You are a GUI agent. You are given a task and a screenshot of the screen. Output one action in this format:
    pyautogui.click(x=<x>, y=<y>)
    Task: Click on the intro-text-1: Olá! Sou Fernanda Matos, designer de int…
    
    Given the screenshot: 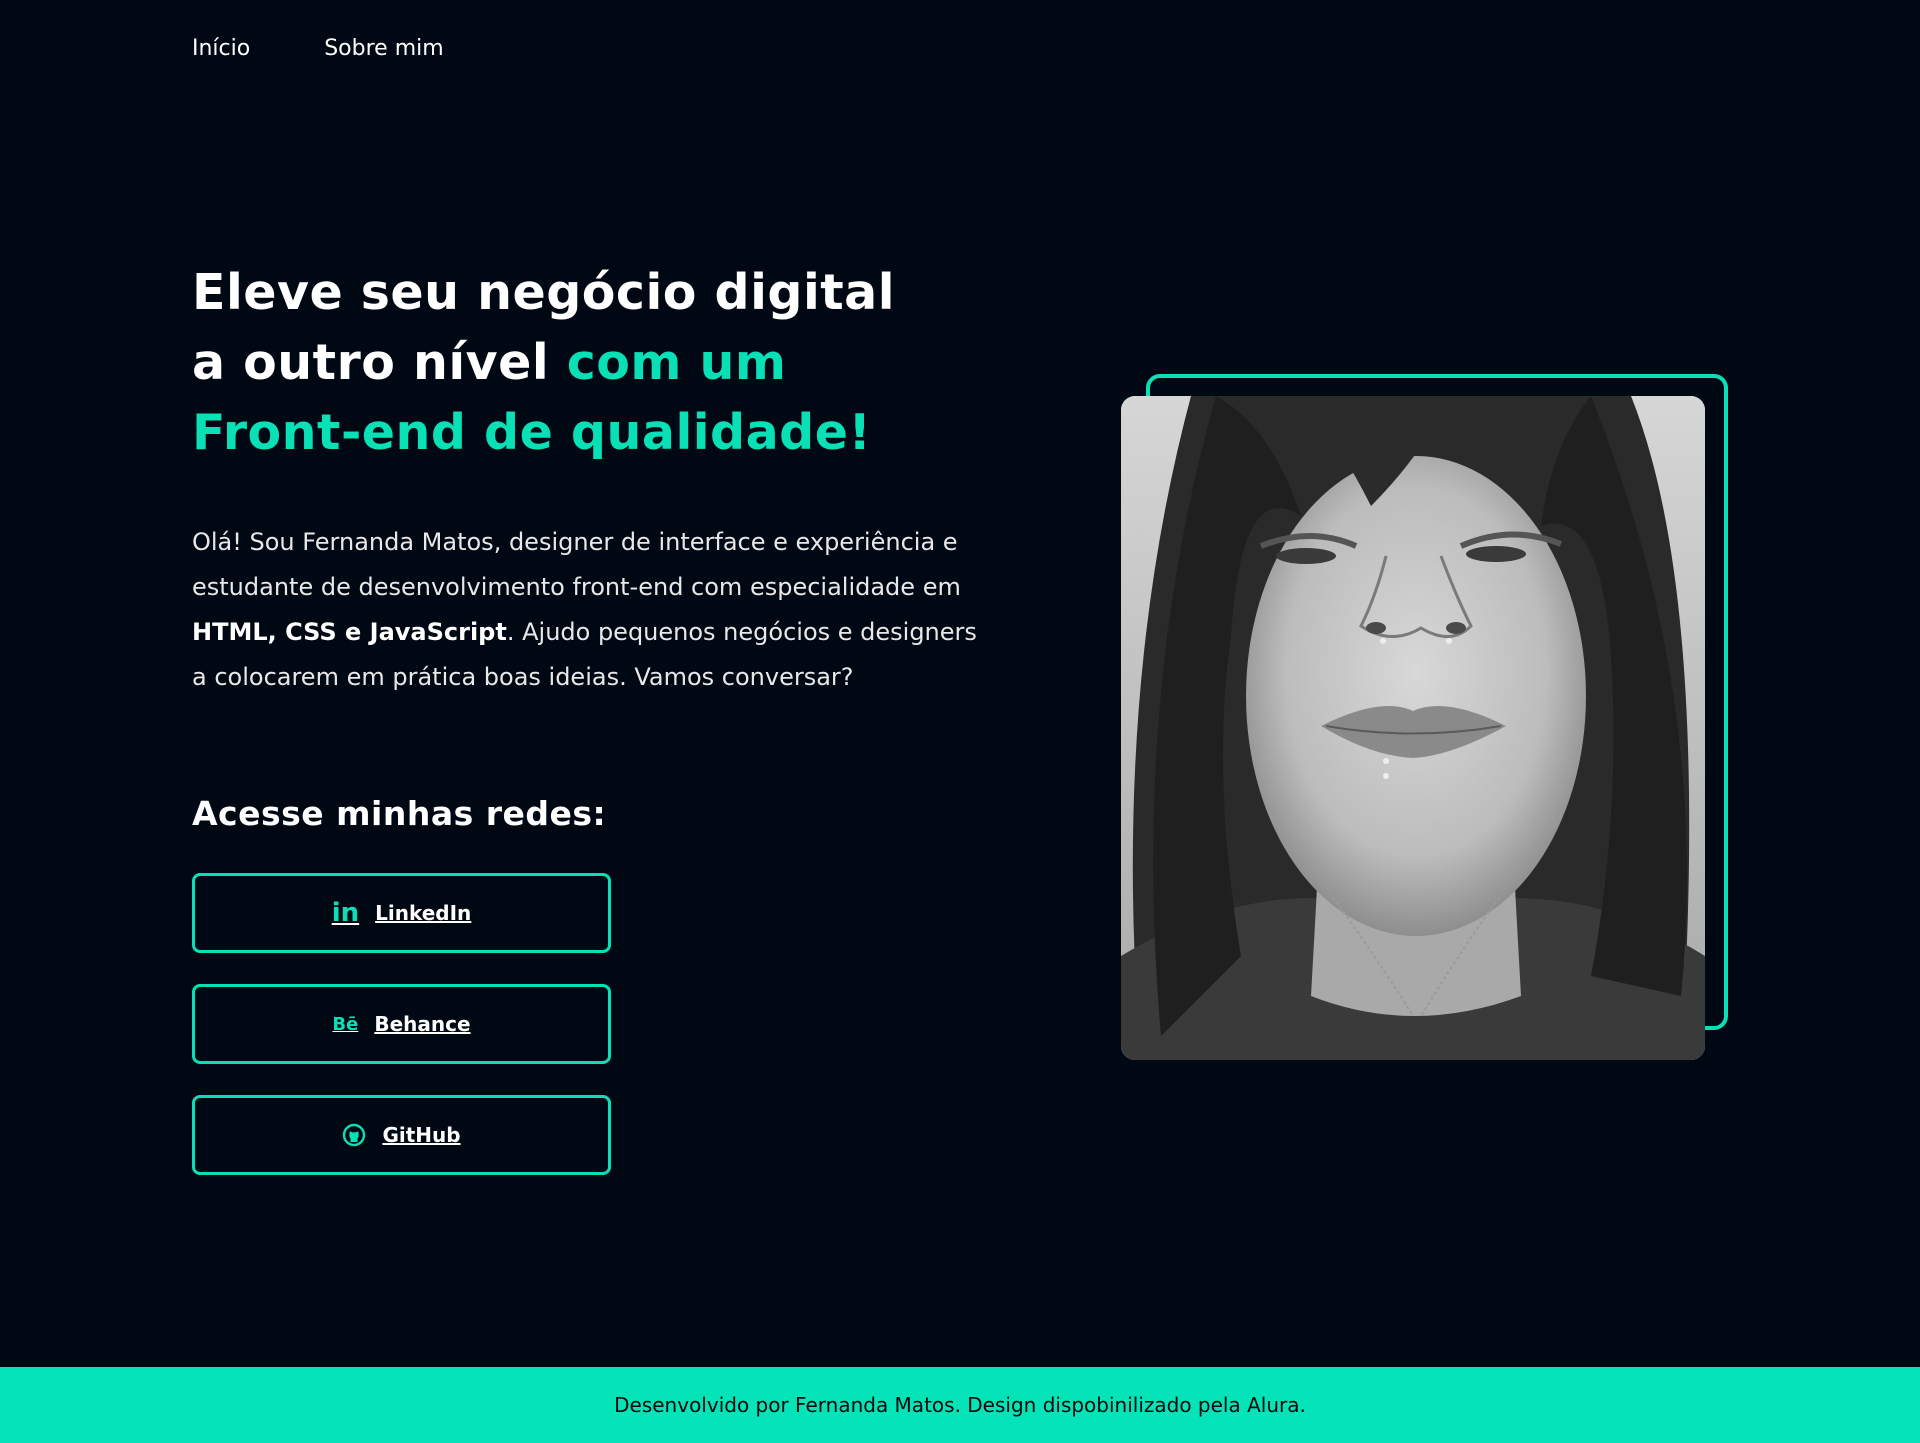 What is the action you would take?
    pyautogui.click(x=576, y=564)
    